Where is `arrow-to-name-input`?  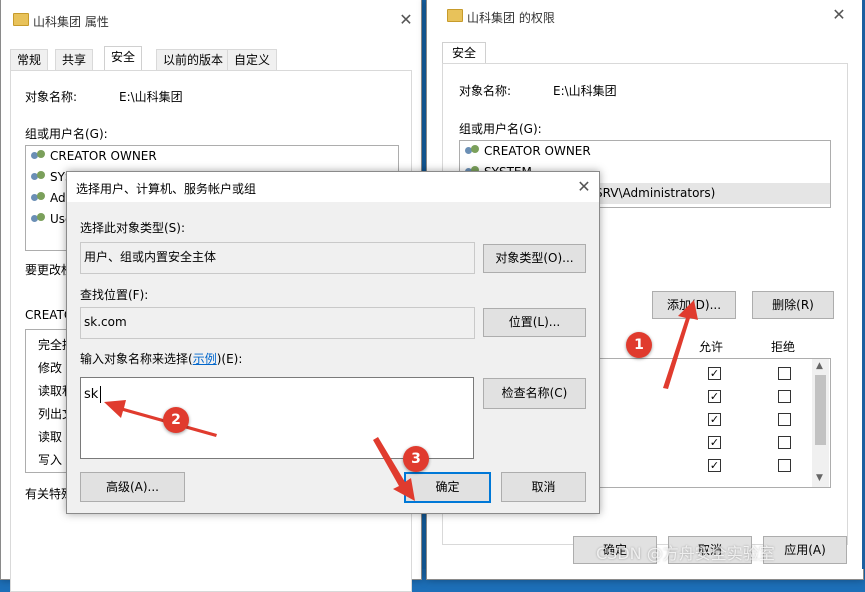 arrow-to-name-input is located at coordinates (160, 418).